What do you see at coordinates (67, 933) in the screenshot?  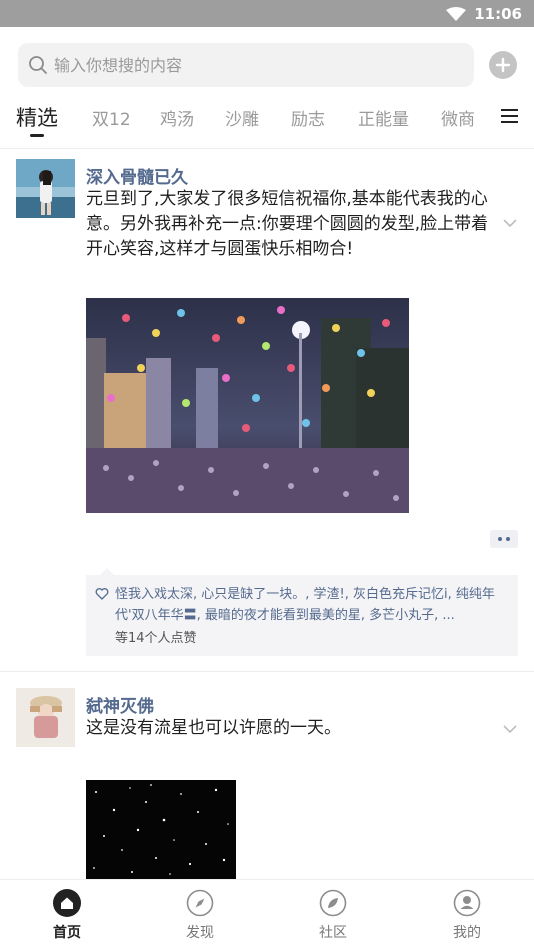 I see `nav-home-label: 首页` at bounding box center [67, 933].